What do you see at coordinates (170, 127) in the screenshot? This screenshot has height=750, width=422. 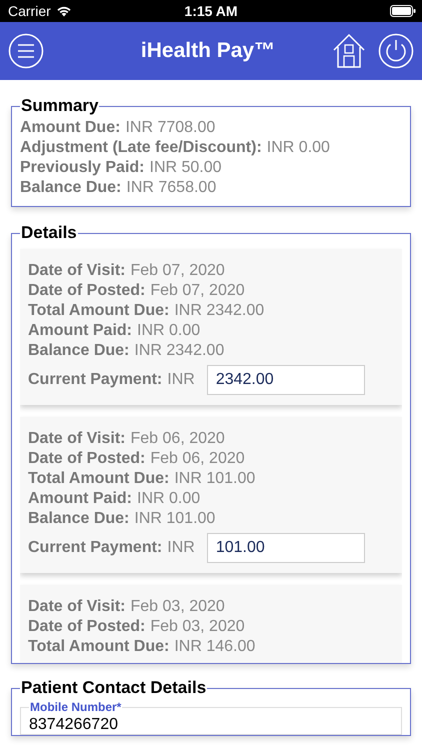 I see `summary-value: INR 7708.00` at bounding box center [170, 127].